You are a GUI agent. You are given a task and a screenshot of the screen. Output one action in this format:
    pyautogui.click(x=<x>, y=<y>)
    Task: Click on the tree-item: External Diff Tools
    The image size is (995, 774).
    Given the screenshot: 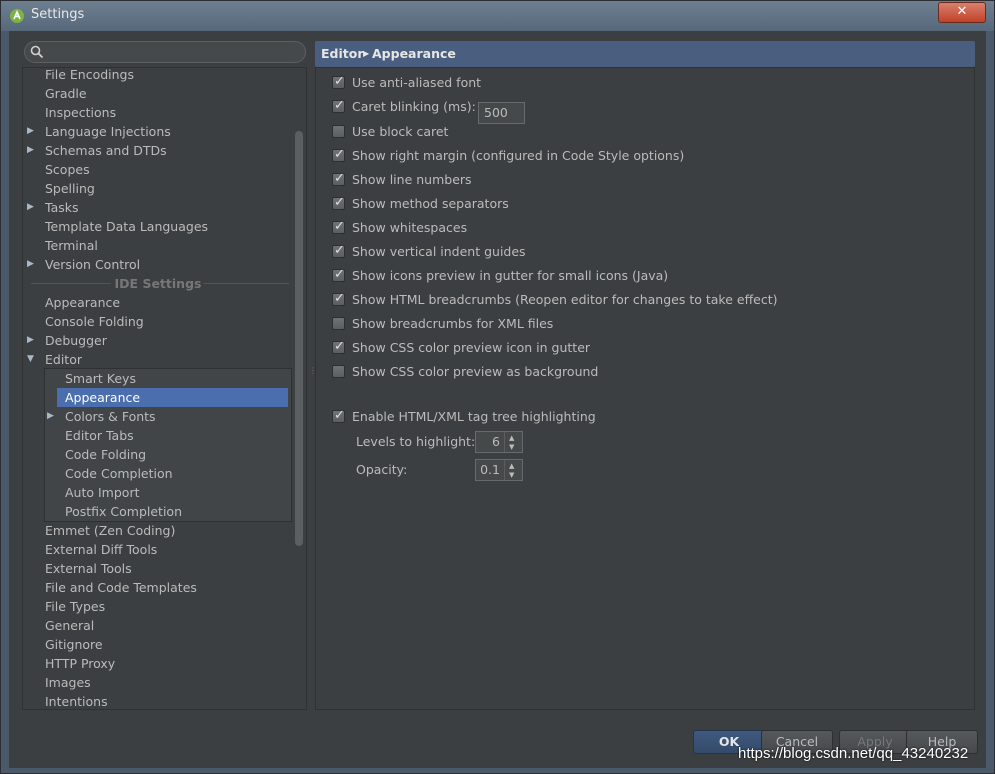 What is the action you would take?
    pyautogui.click(x=153, y=549)
    